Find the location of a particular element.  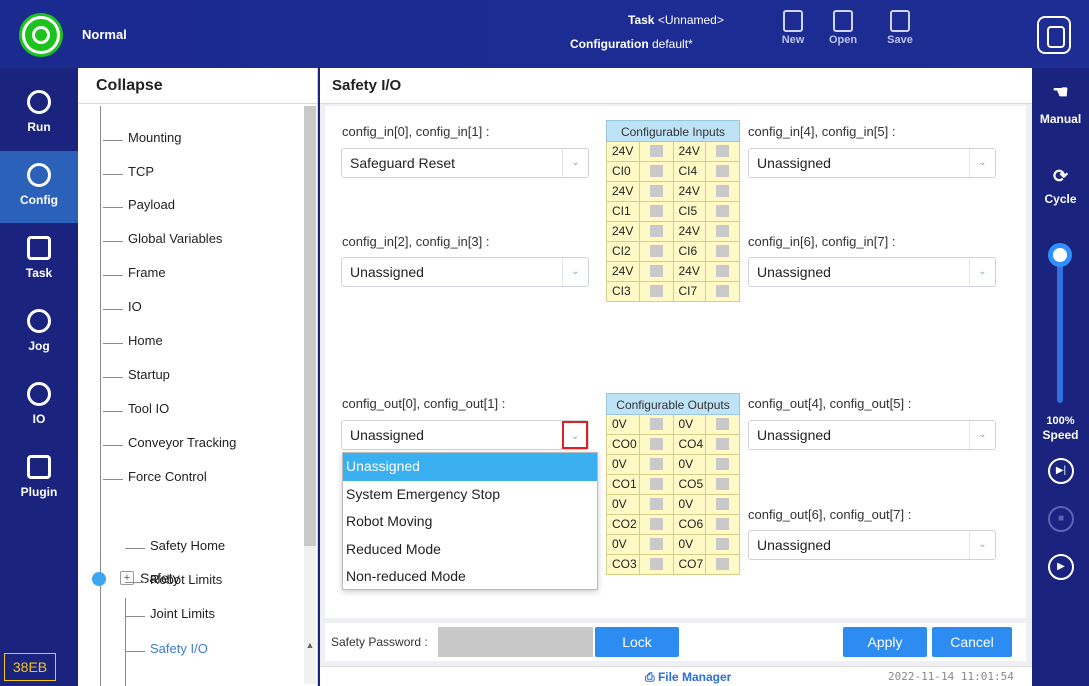

open-button: Open is located at coordinates (843, 34).